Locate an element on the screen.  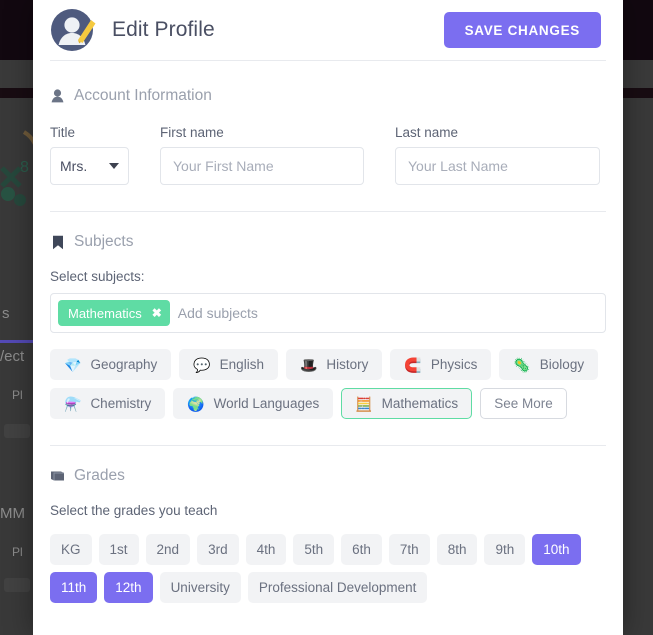
last-name-input is located at coordinates (497, 166).